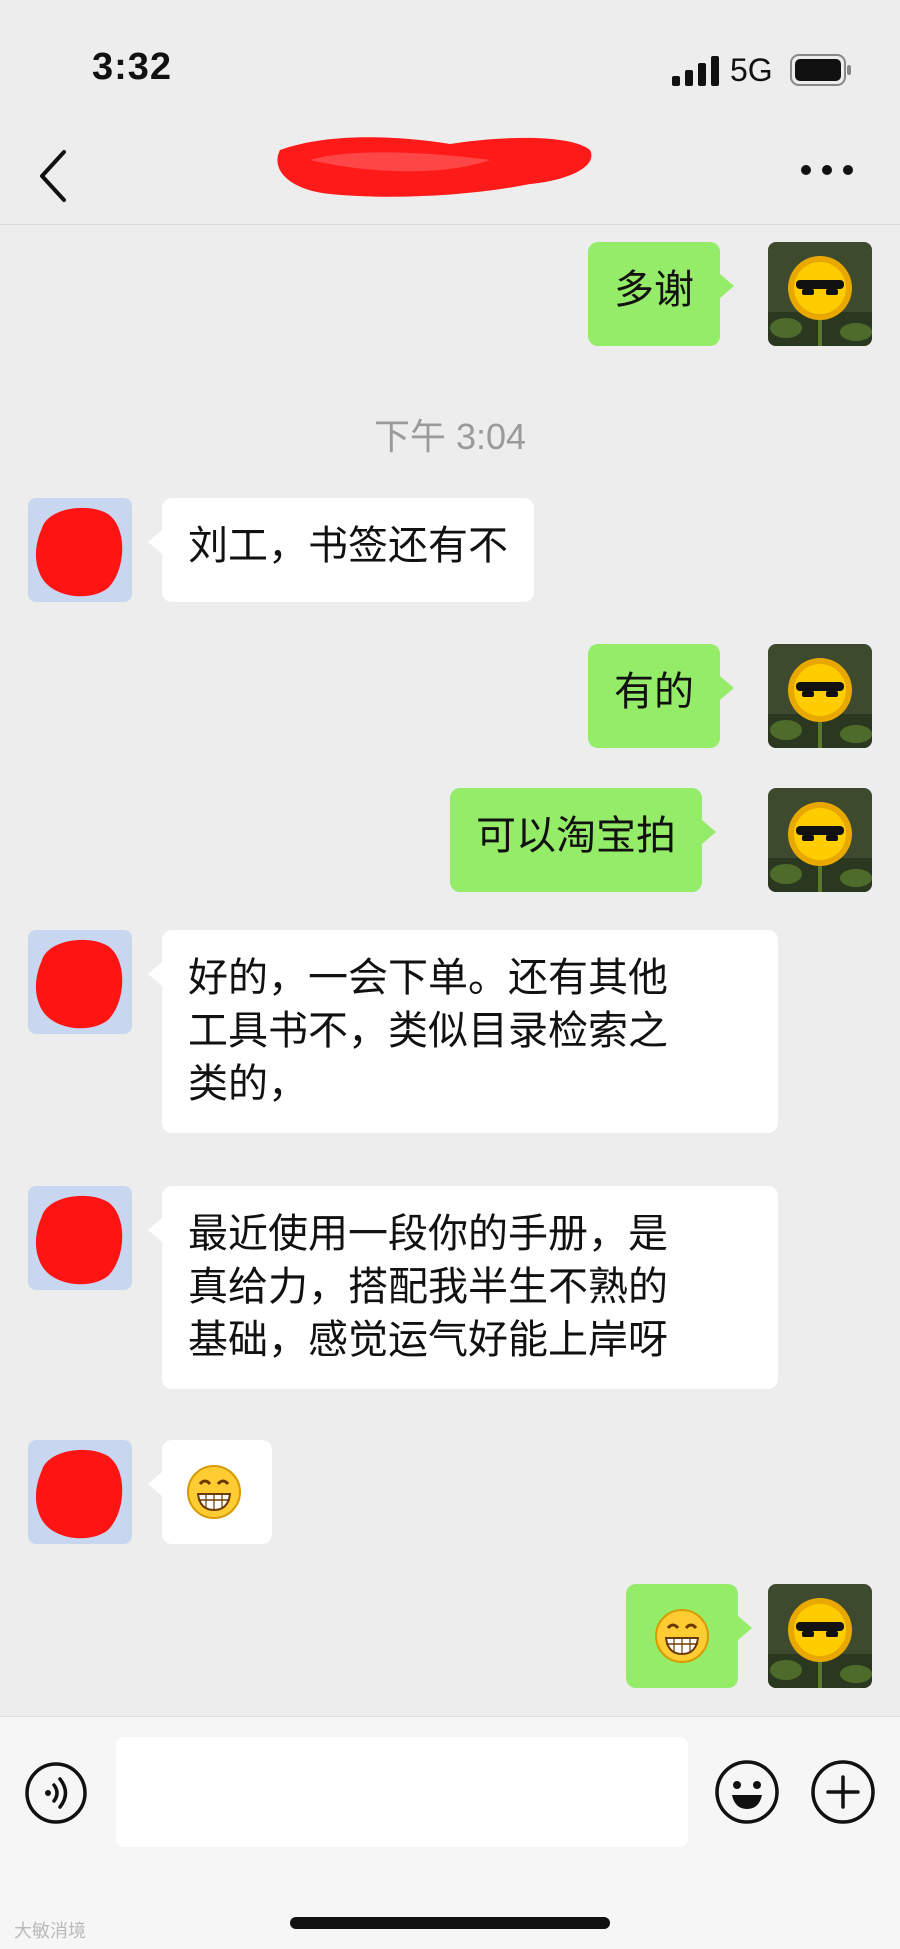 Image resolution: width=900 pixels, height=1949 pixels. What do you see at coordinates (450, 1923) in the screenshot?
I see `home-indicator` at bounding box center [450, 1923].